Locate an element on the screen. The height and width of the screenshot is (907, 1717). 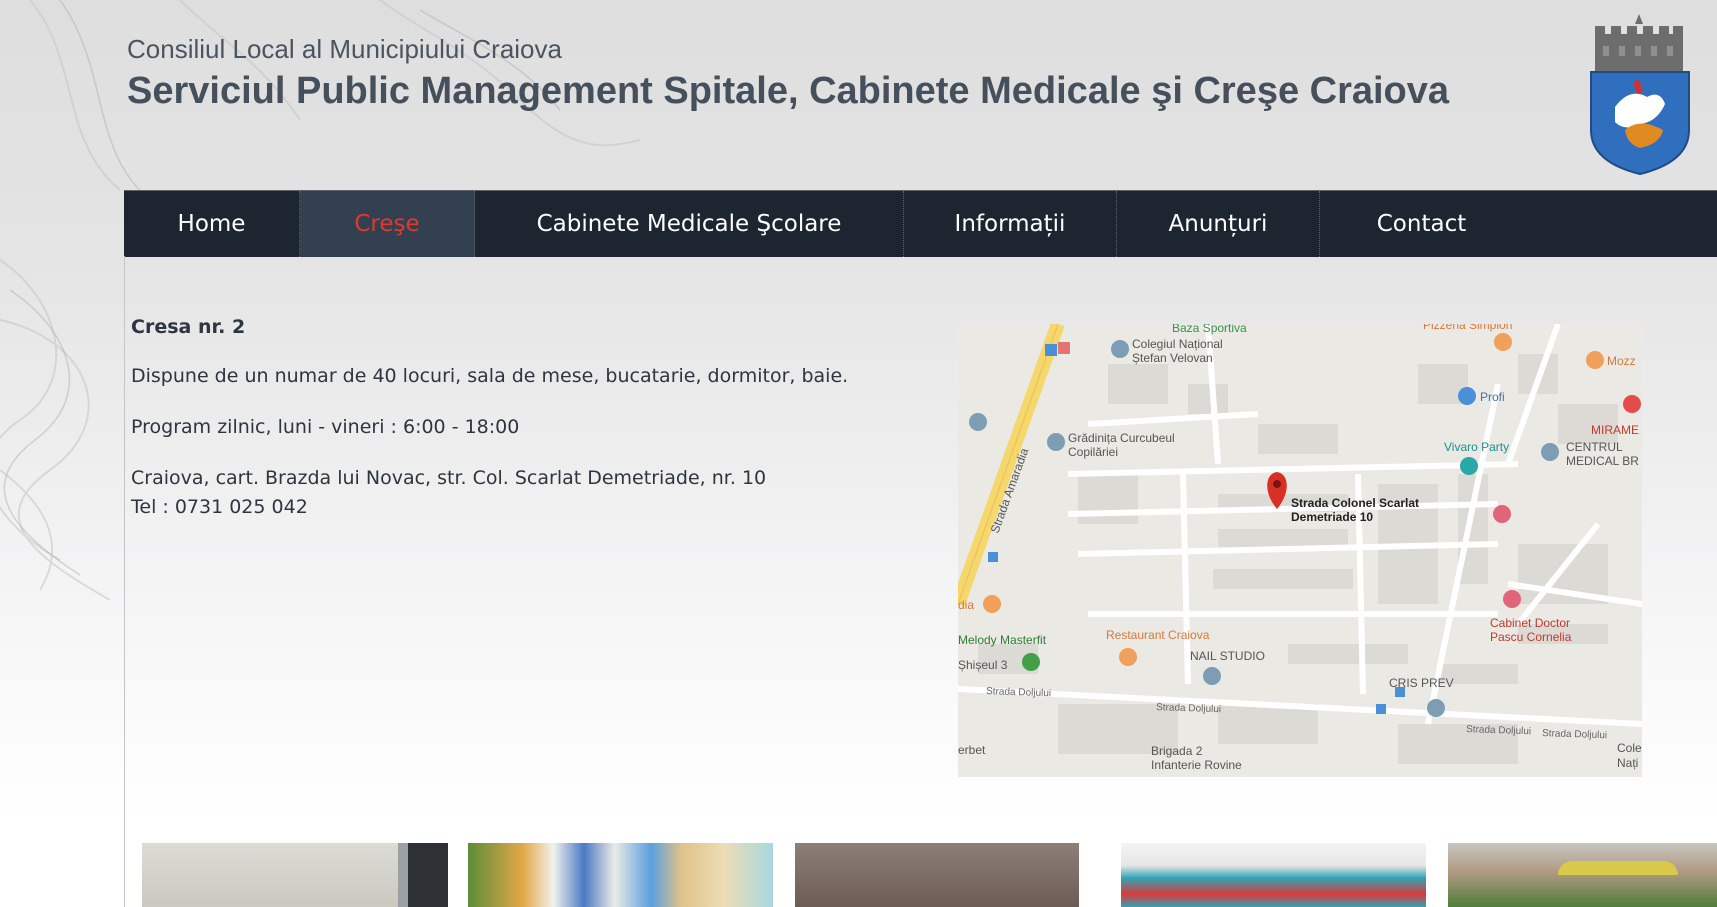
nursery-phone: Tel : 0731 025 042 is located at coordinates (219, 507).